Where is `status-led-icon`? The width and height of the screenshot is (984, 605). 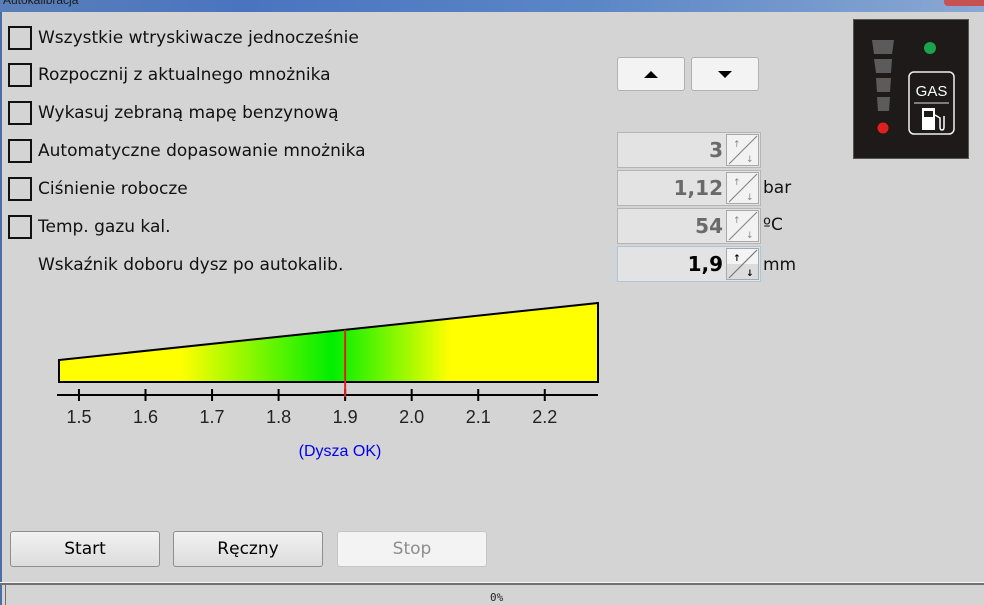
status-led-icon is located at coordinates (930, 48).